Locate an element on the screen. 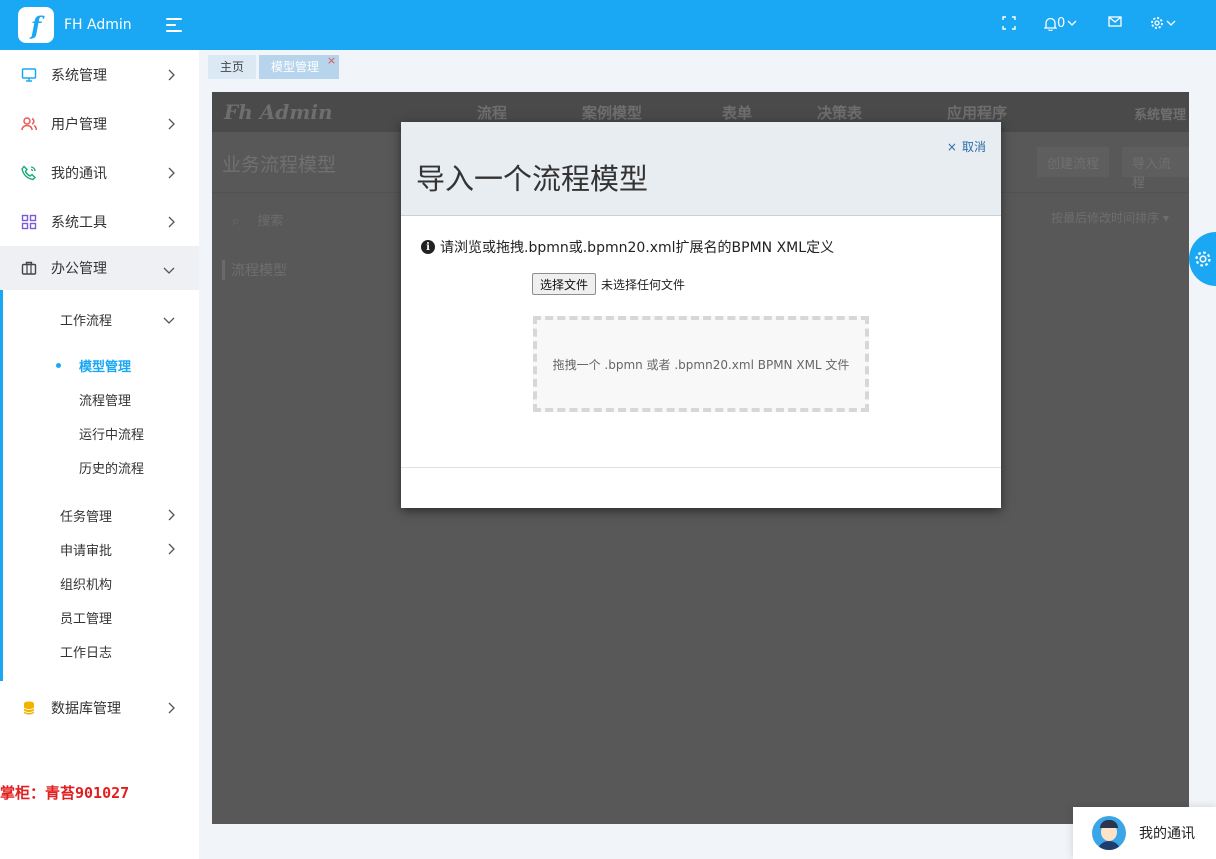  chat-widget: 我的通讯 is located at coordinates (1144, 833).